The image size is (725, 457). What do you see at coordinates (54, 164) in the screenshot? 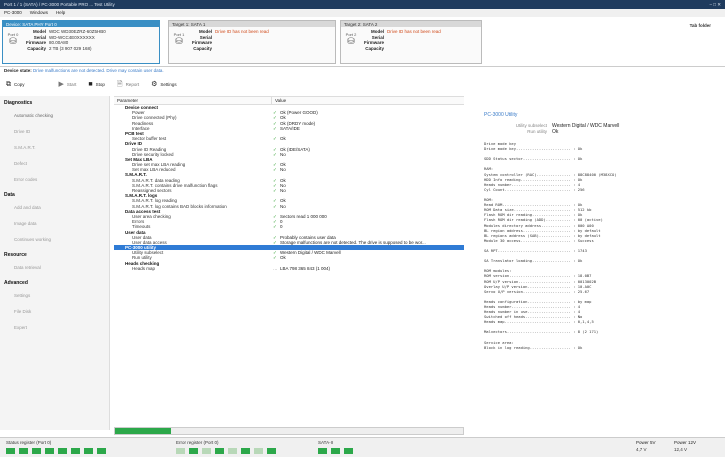
I see `sidebar-item: Defect` at bounding box center [54, 164].